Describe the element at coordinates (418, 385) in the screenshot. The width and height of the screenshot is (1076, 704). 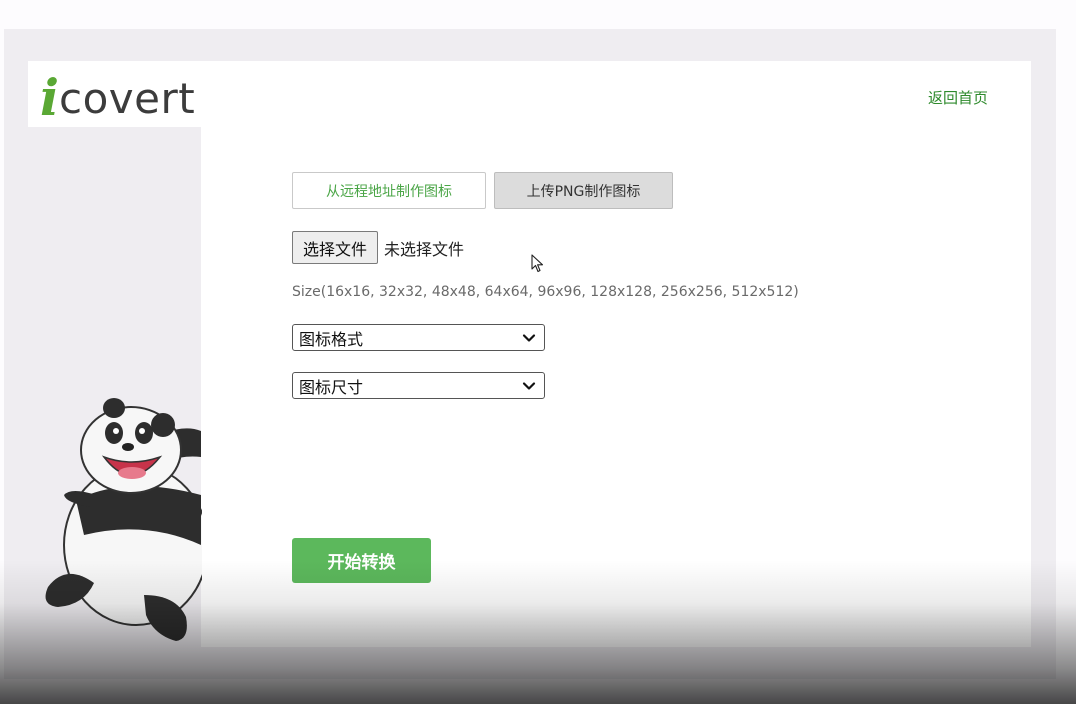
I see `icon-size-select: 图标尺寸` at that location.